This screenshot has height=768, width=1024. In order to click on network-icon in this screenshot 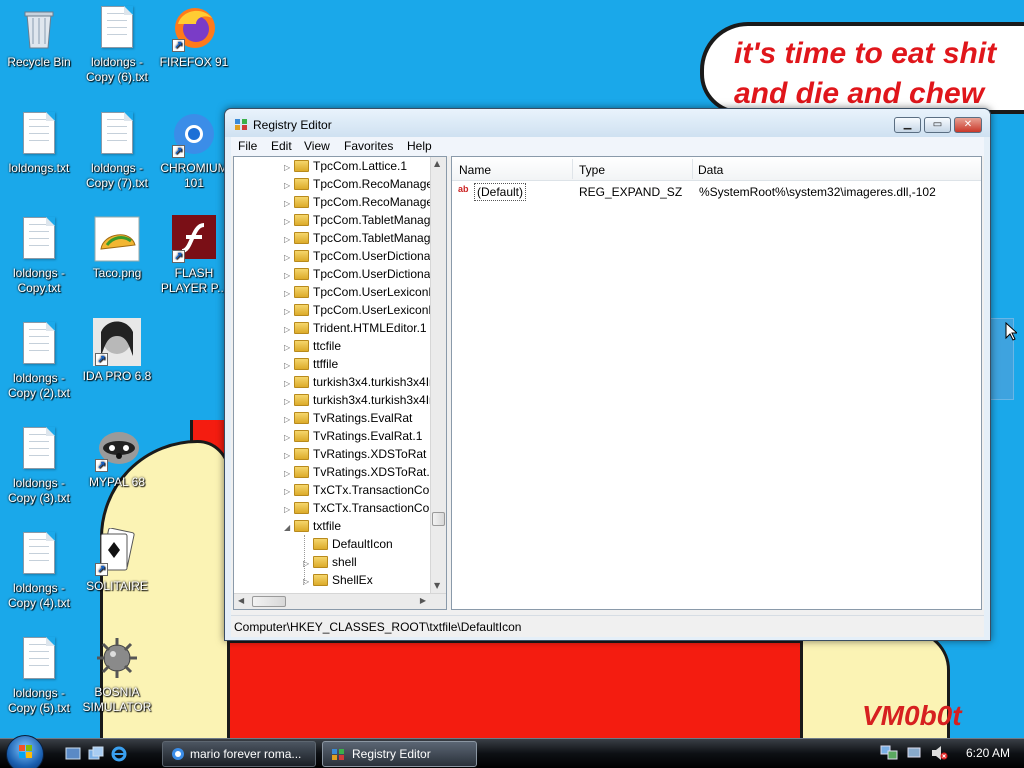, I will do `click(889, 753)`.